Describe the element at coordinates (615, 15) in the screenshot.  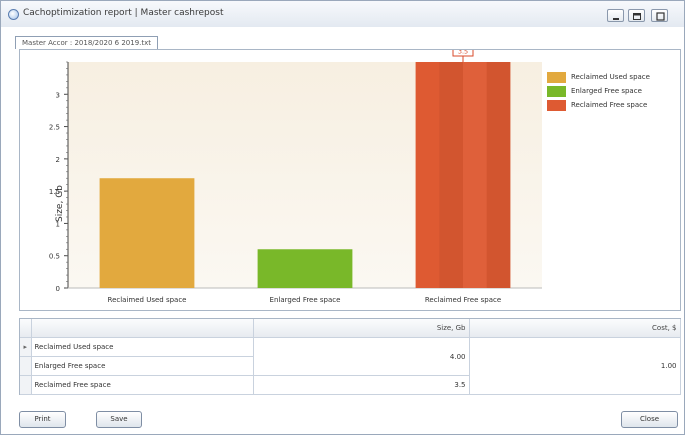
I see `minimize-button` at that location.